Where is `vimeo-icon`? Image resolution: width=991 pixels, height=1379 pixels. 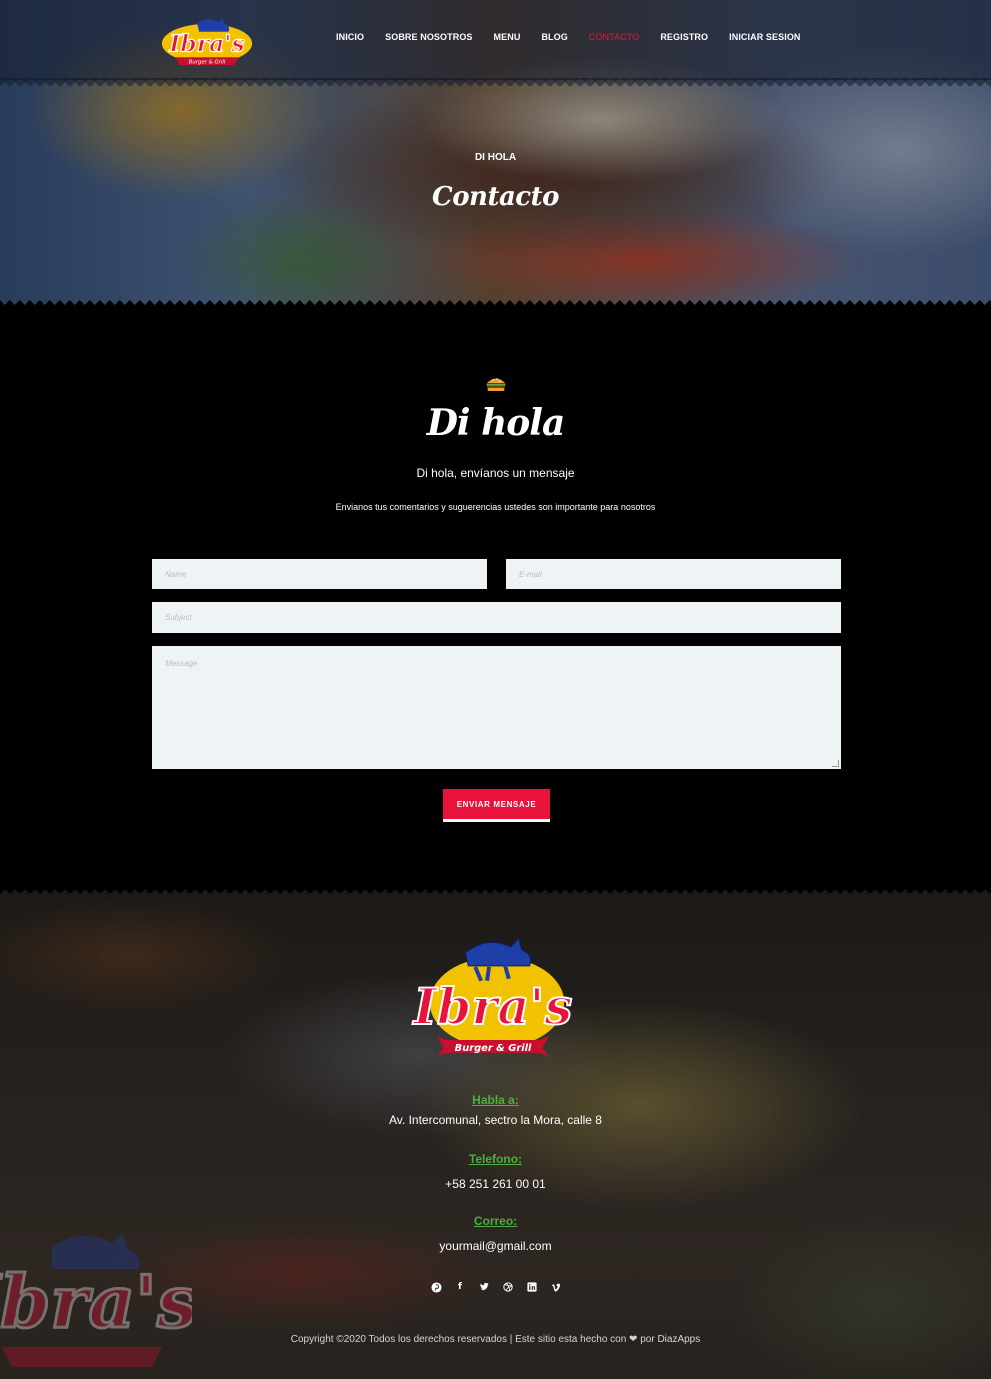
vimeo-icon is located at coordinates (556, 1287).